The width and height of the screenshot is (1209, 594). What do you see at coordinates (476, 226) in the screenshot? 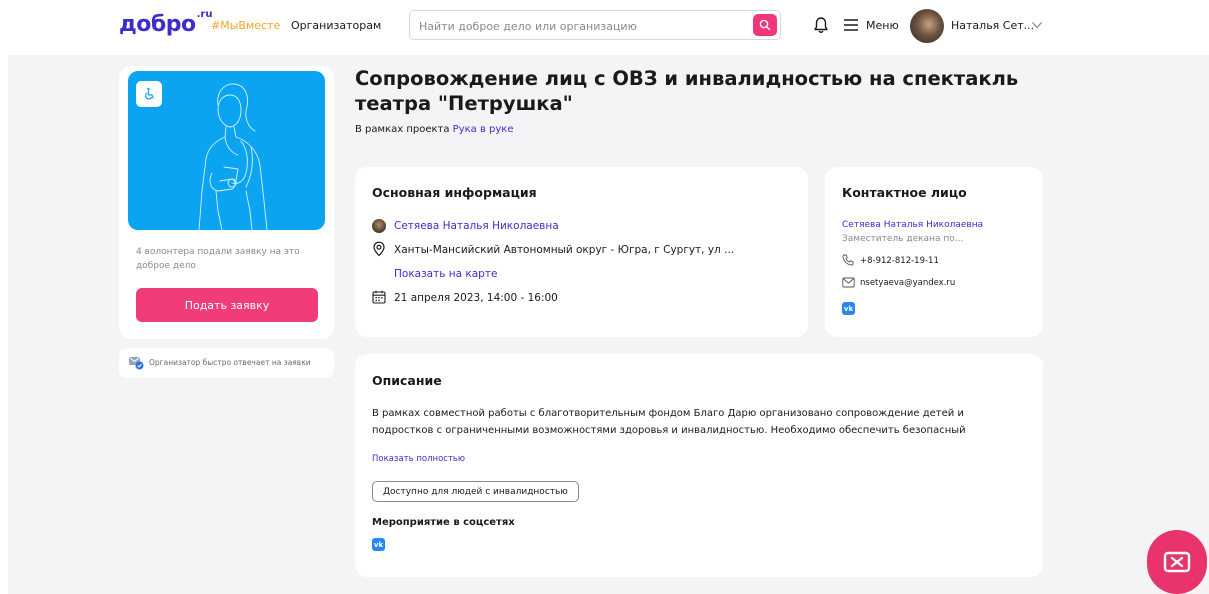
I see `organizer-name-link: Сетяева Наталья Николаевна` at bounding box center [476, 226].